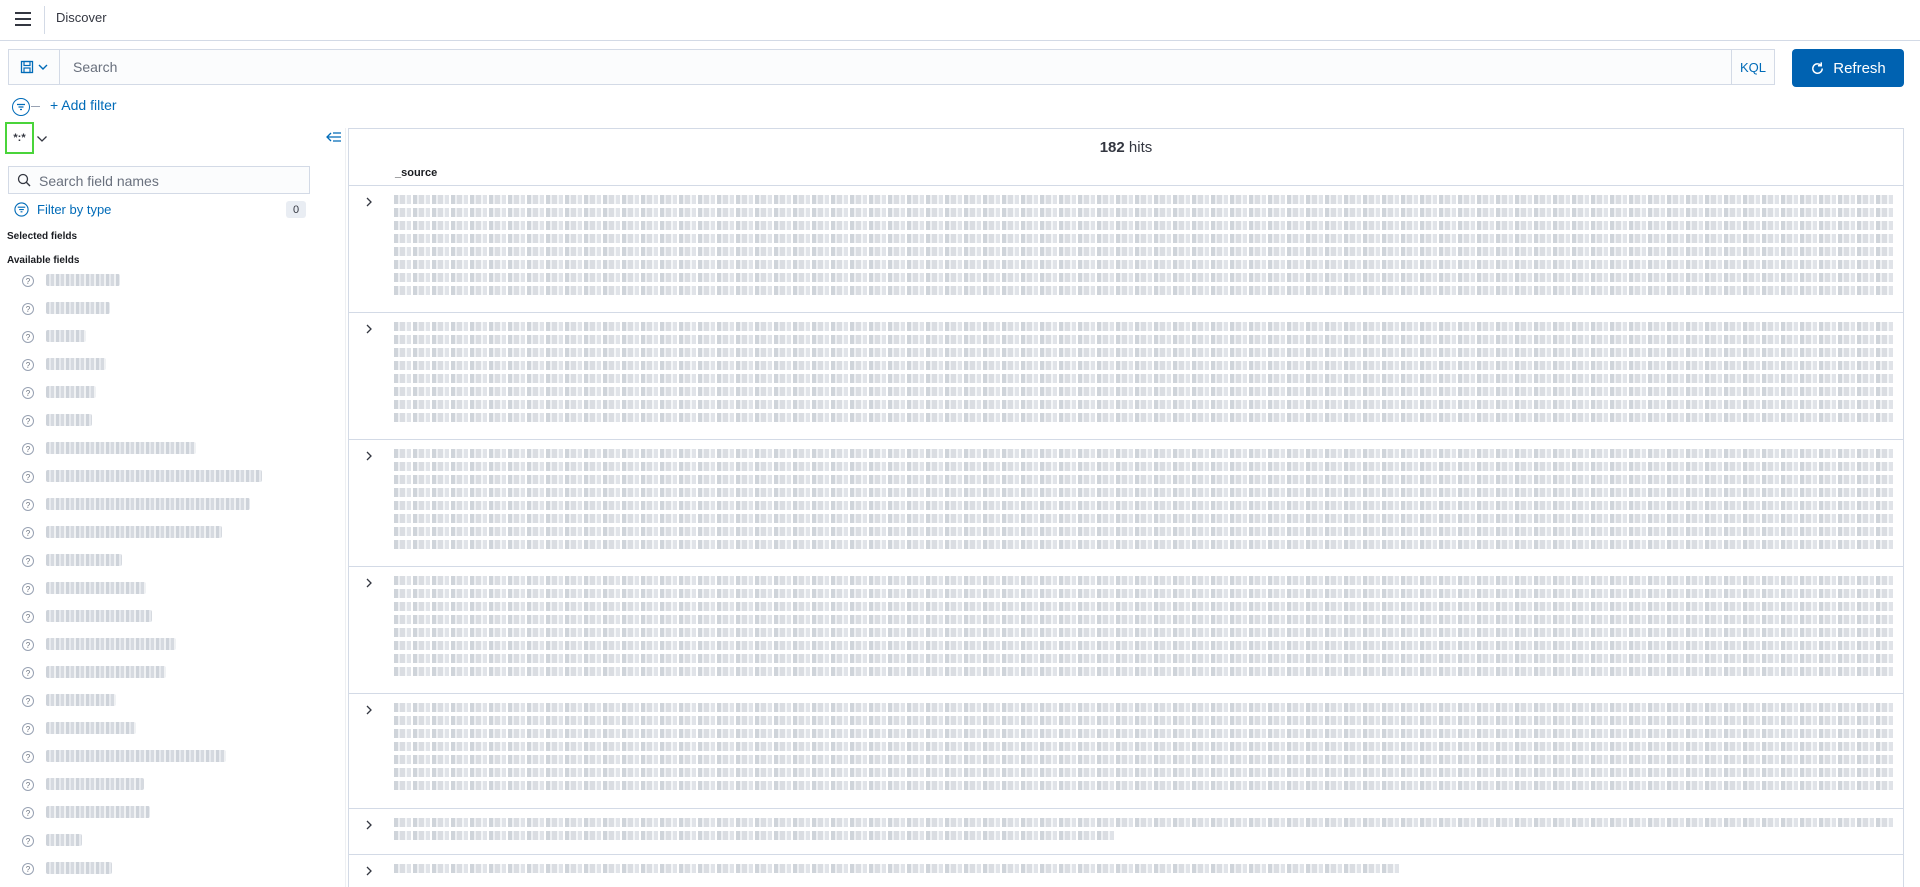 The width and height of the screenshot is (1920, 887). I want to click on source-column-header: _source, so click(416, 173).